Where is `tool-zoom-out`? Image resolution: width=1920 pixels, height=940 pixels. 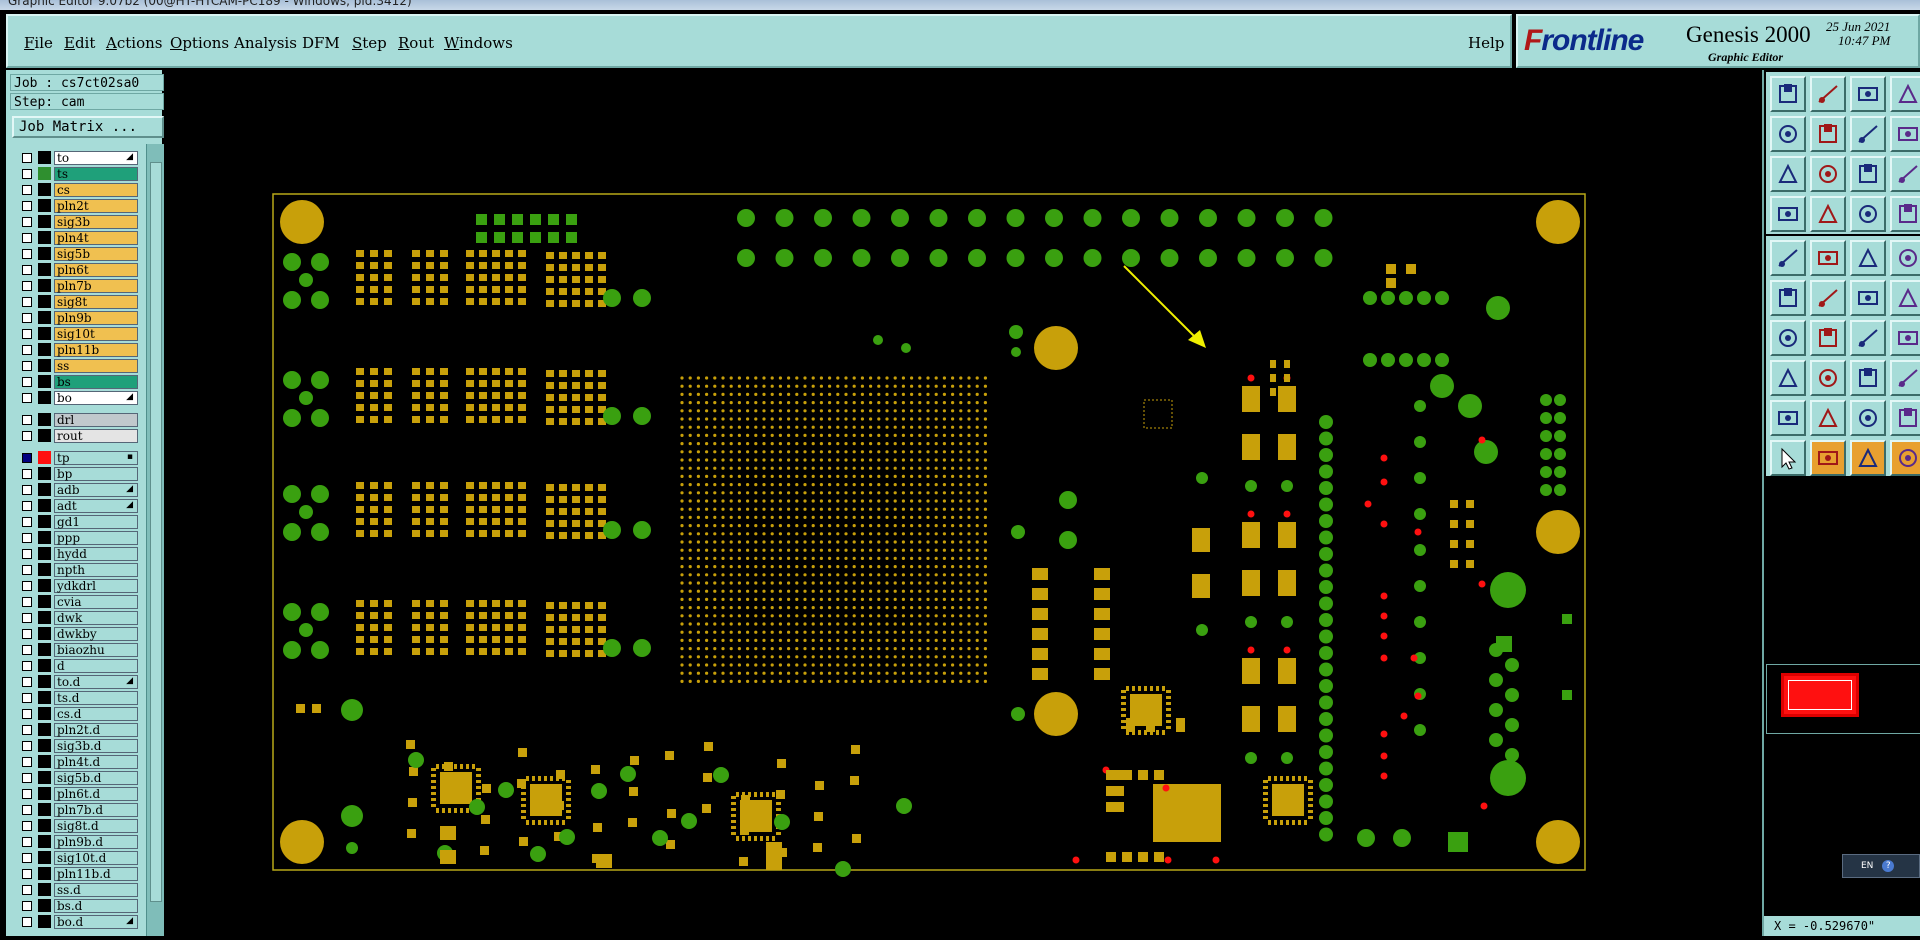 tool-zoom-out is located at coordinates (1828, 134).